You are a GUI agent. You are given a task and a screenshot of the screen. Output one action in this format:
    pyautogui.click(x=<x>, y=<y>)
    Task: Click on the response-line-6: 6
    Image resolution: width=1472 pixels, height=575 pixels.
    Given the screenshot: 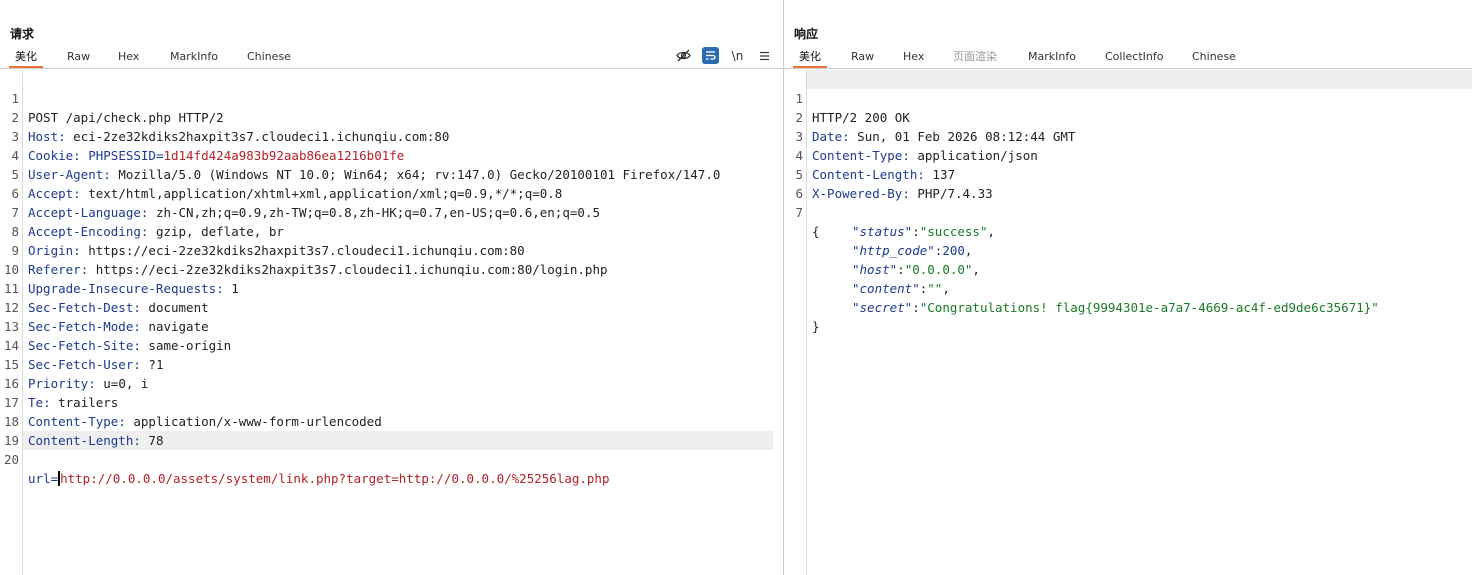 What is the action you would take?
    pyautogui.click(x=1128, y=183)
    